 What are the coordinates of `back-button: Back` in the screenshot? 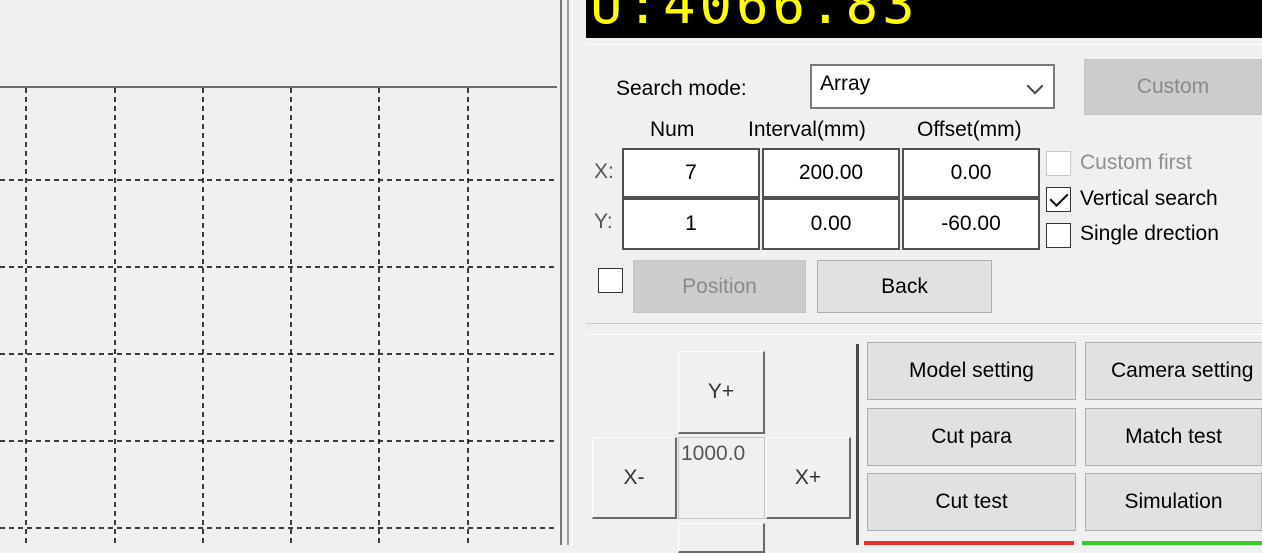 It's located at (904, 286).